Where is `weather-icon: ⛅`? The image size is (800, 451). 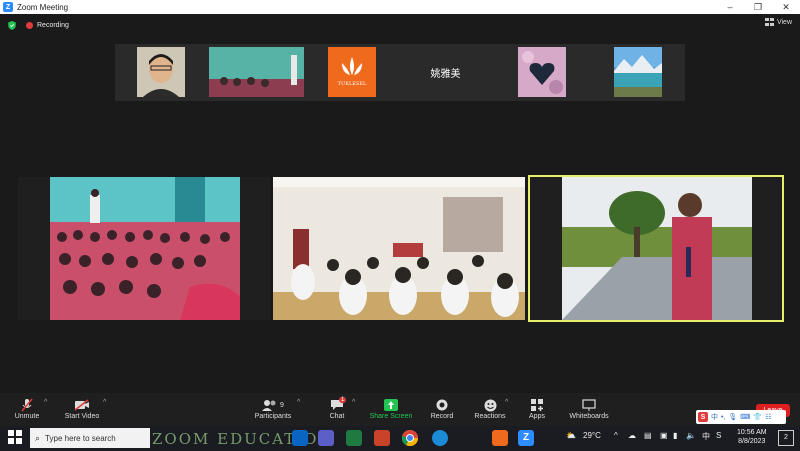
weather-icon: ⛅ is located at coordinates (571, 435).